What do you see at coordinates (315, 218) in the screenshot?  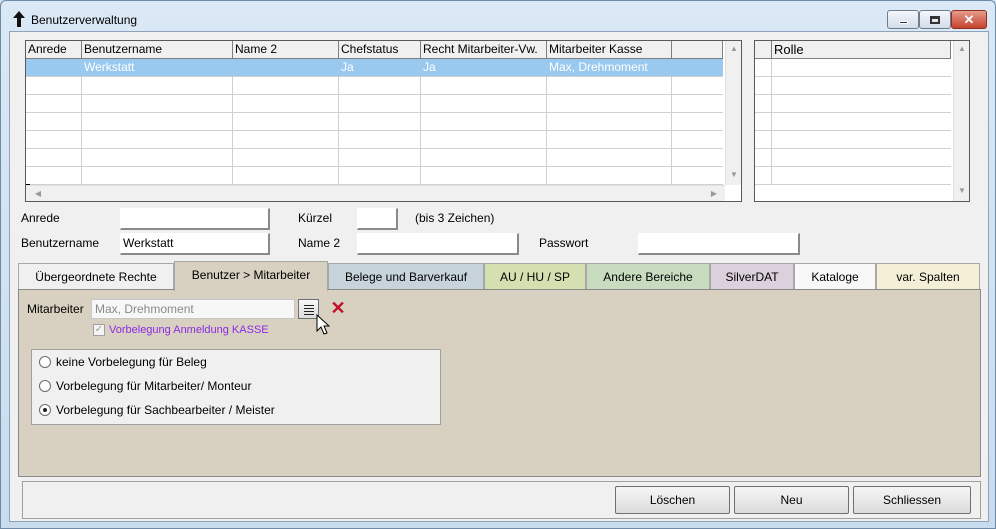 I see `kuerzel-label: Kürzel` at bounding box center [315, 218].